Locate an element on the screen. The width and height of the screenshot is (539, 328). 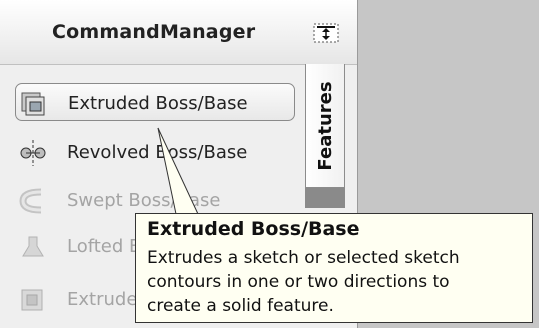
tooltip-line: create a solid feature. is located at coordinates (240, 306).